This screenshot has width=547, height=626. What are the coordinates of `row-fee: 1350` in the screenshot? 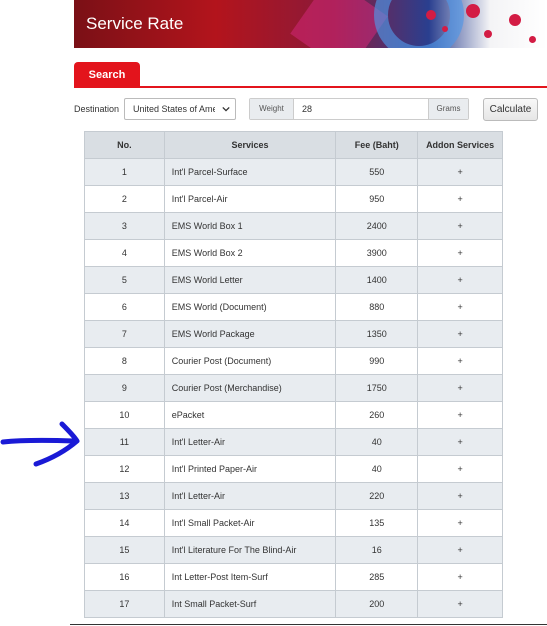 It's located at (377, 334).